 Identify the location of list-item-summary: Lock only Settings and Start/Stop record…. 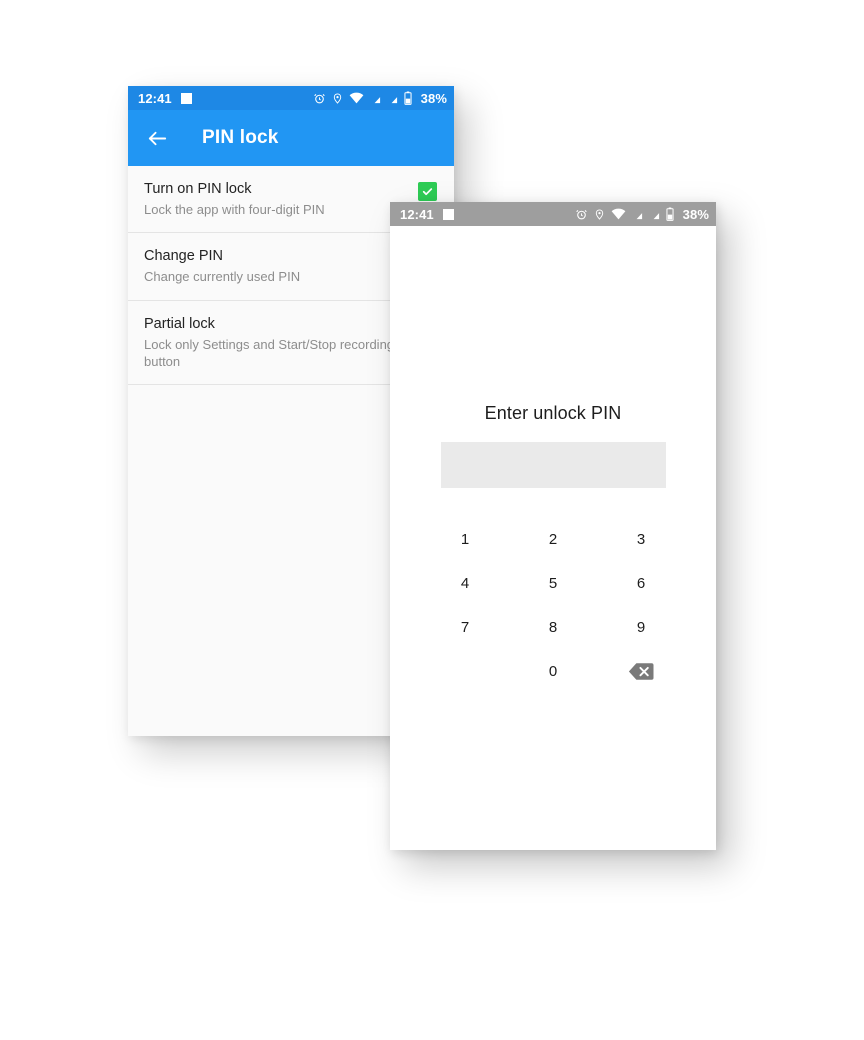
(269, 352).